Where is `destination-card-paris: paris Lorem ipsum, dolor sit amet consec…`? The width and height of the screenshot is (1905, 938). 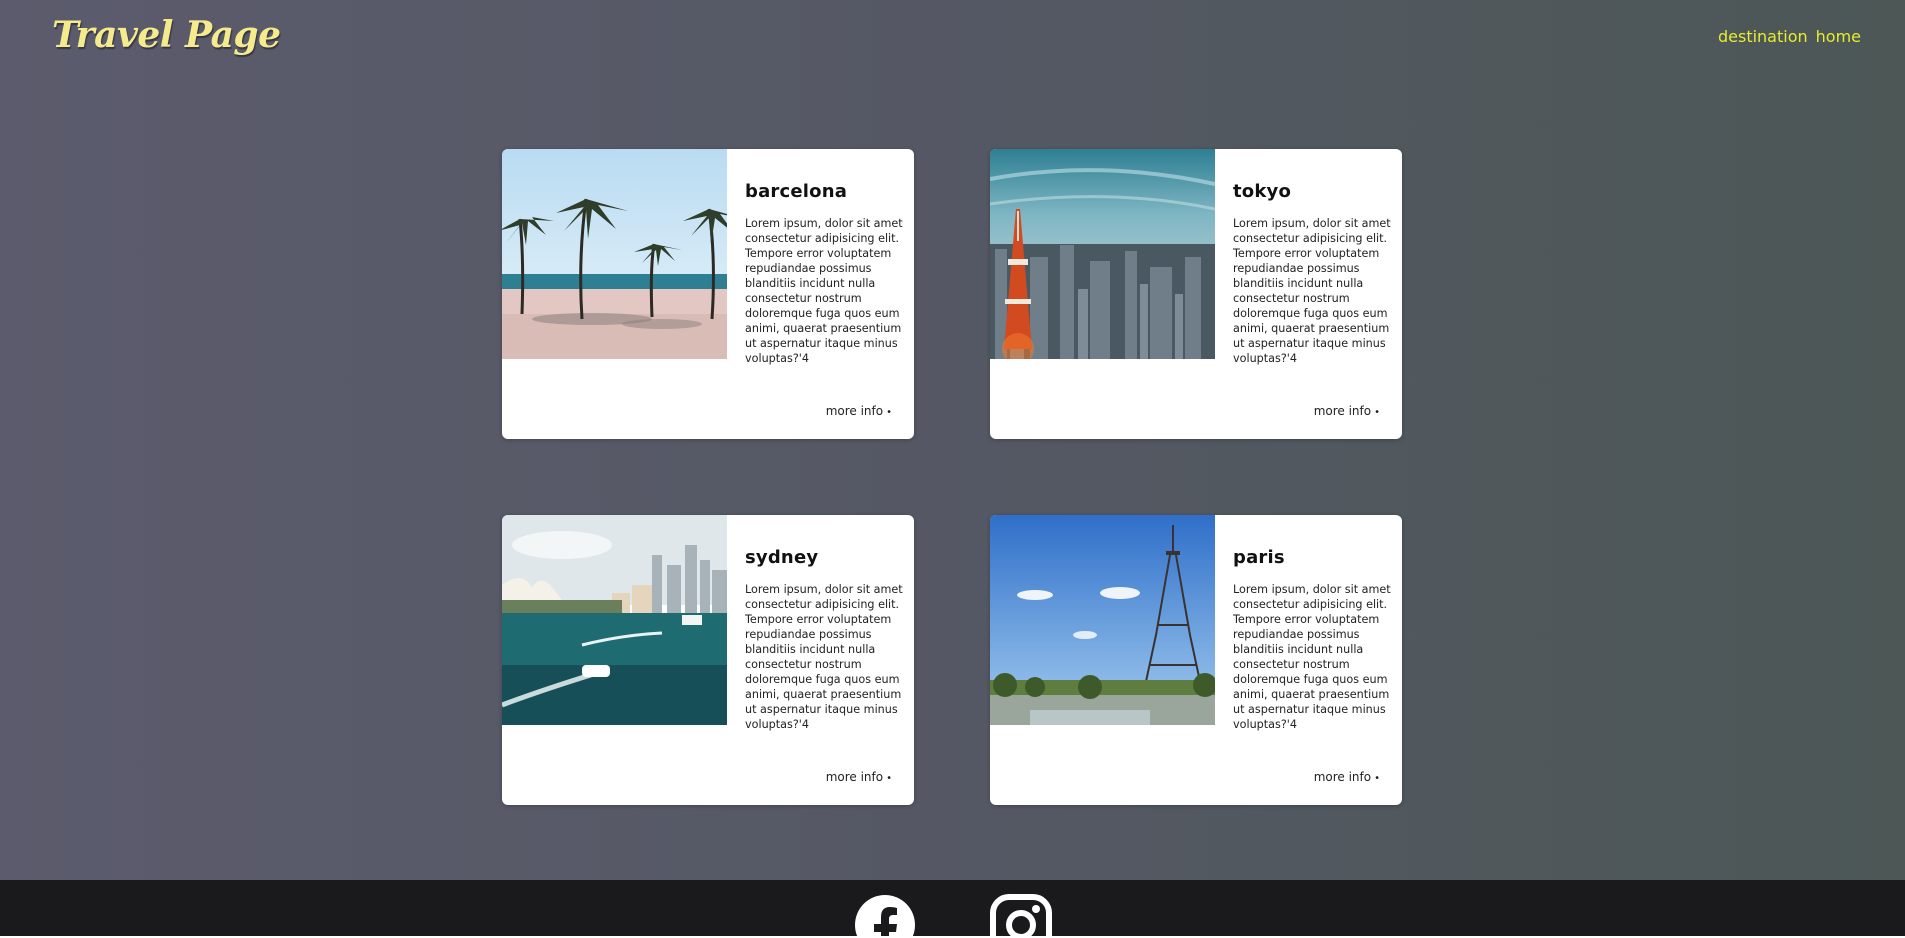
destination-card-paris: paris Lorem ipsum, dolor sit amet consec… is located at coordinates (1196, 660).